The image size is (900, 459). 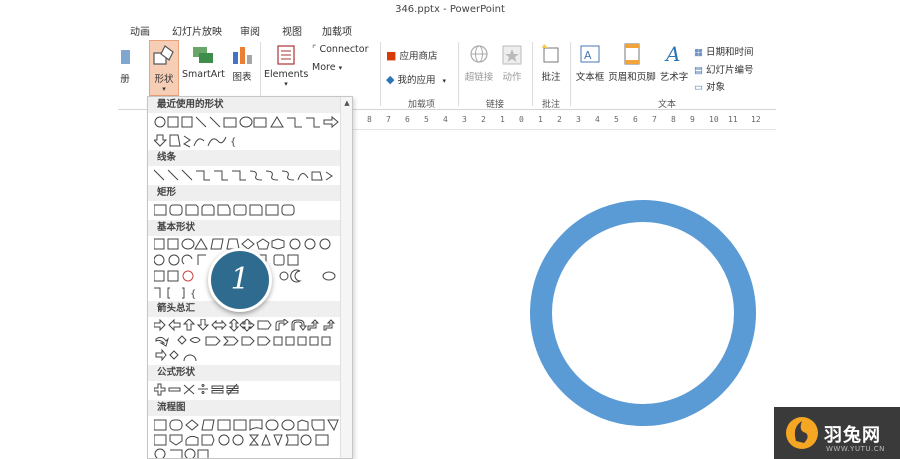 I want to click on ruler-tick: 6, so click(x=635, y=119).